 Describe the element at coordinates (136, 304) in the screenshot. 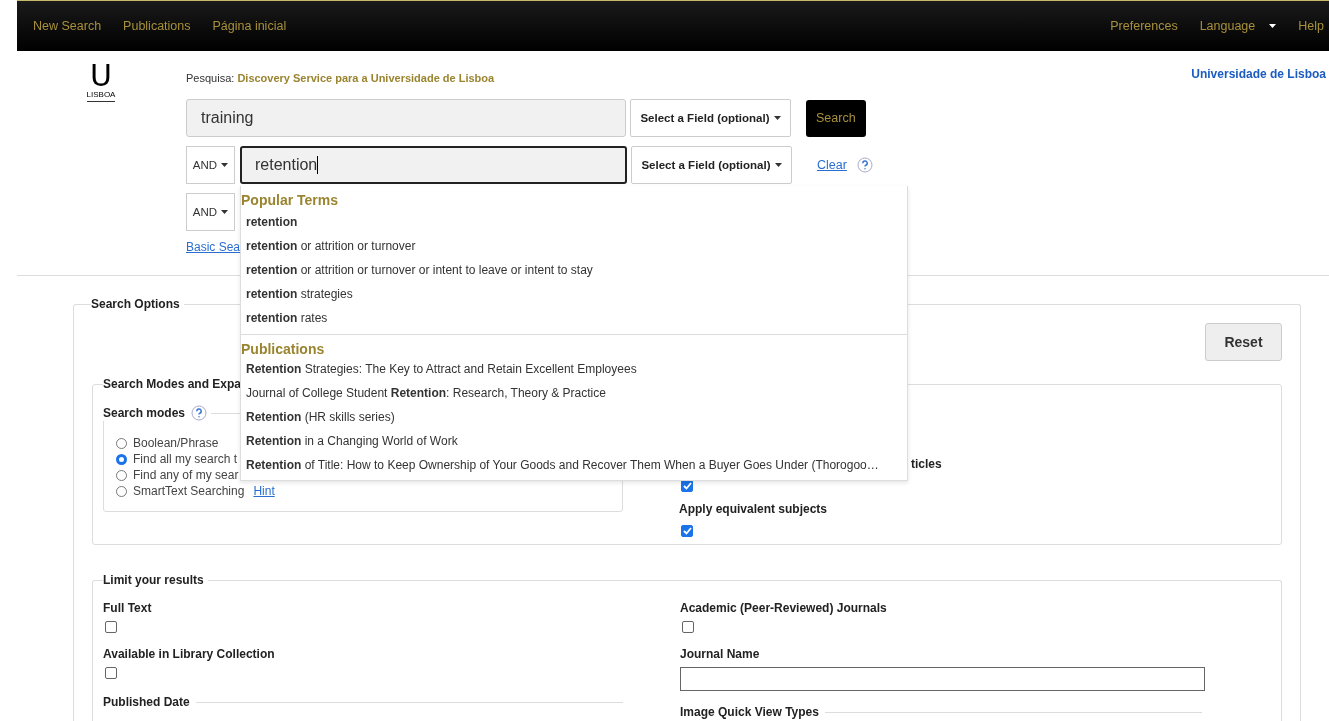

I see `section-title: Search Options` at that location.